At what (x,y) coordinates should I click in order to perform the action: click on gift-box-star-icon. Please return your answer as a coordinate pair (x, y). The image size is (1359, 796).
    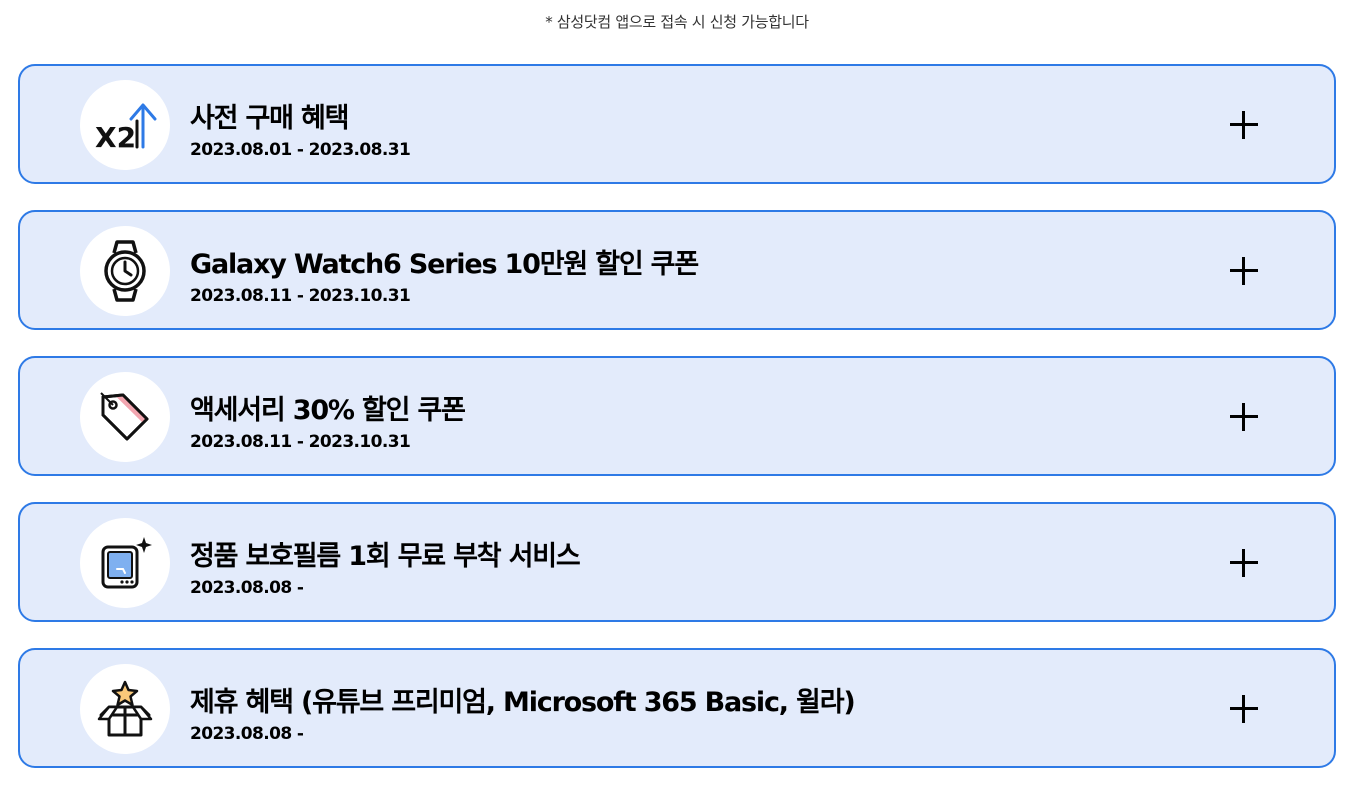
    Looking at the image, I should click on (125, 708).